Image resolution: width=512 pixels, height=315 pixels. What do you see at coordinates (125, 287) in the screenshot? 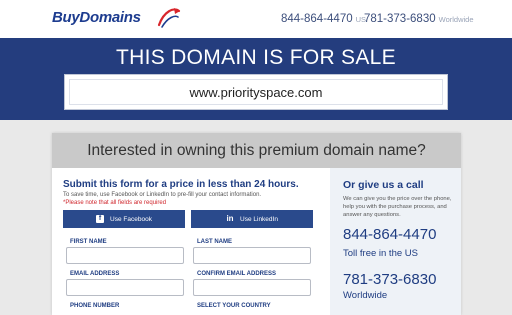
I see `email-field` at bounding box center [125, 287].